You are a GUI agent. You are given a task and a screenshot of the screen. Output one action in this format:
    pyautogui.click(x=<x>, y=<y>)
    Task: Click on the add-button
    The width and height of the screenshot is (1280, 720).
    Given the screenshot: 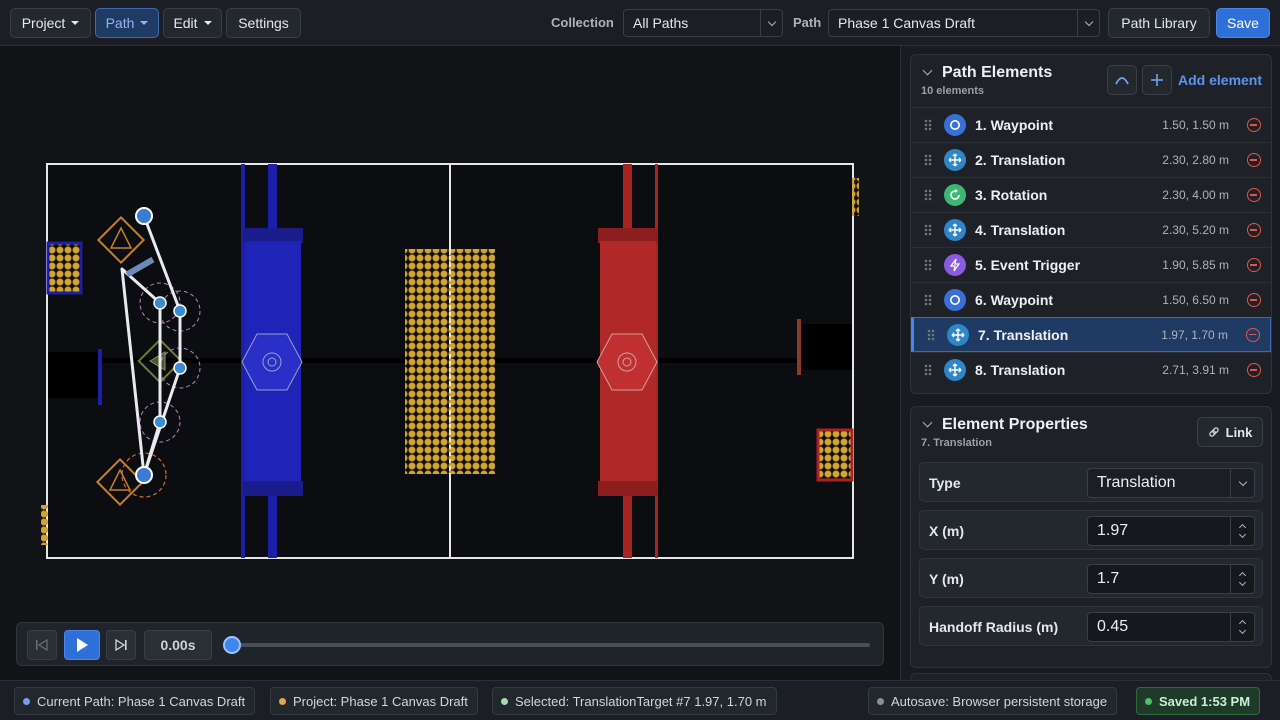 What is the action you would take?
    pyautogui.click(x=1157, y=80)
    